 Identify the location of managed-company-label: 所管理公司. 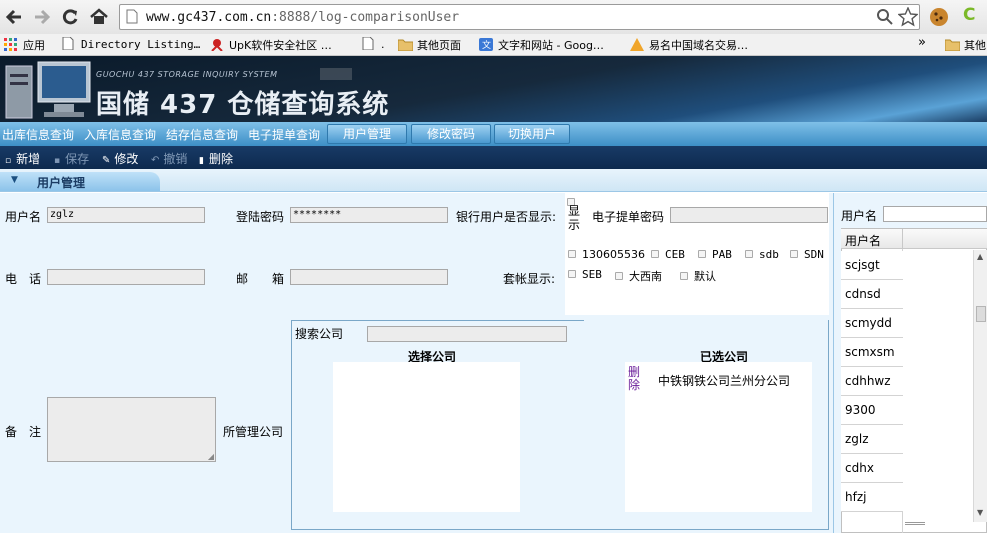
(253, 432).